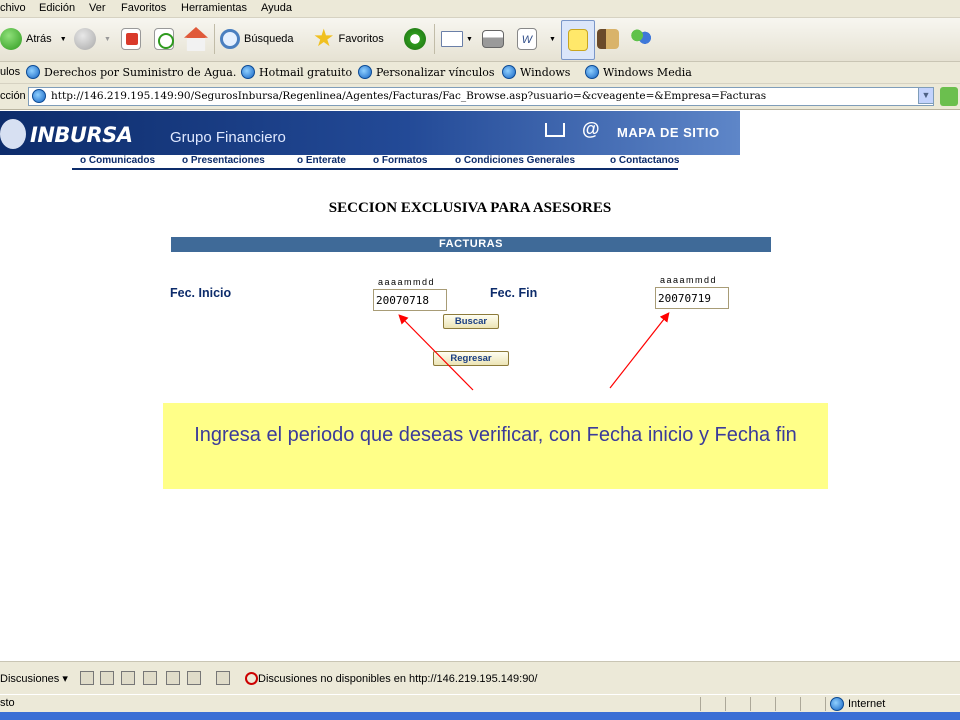 The height and width of the screenshot is (720, 960). I want to click on edit-dropdown-icon: ▼, so click(552, 39).